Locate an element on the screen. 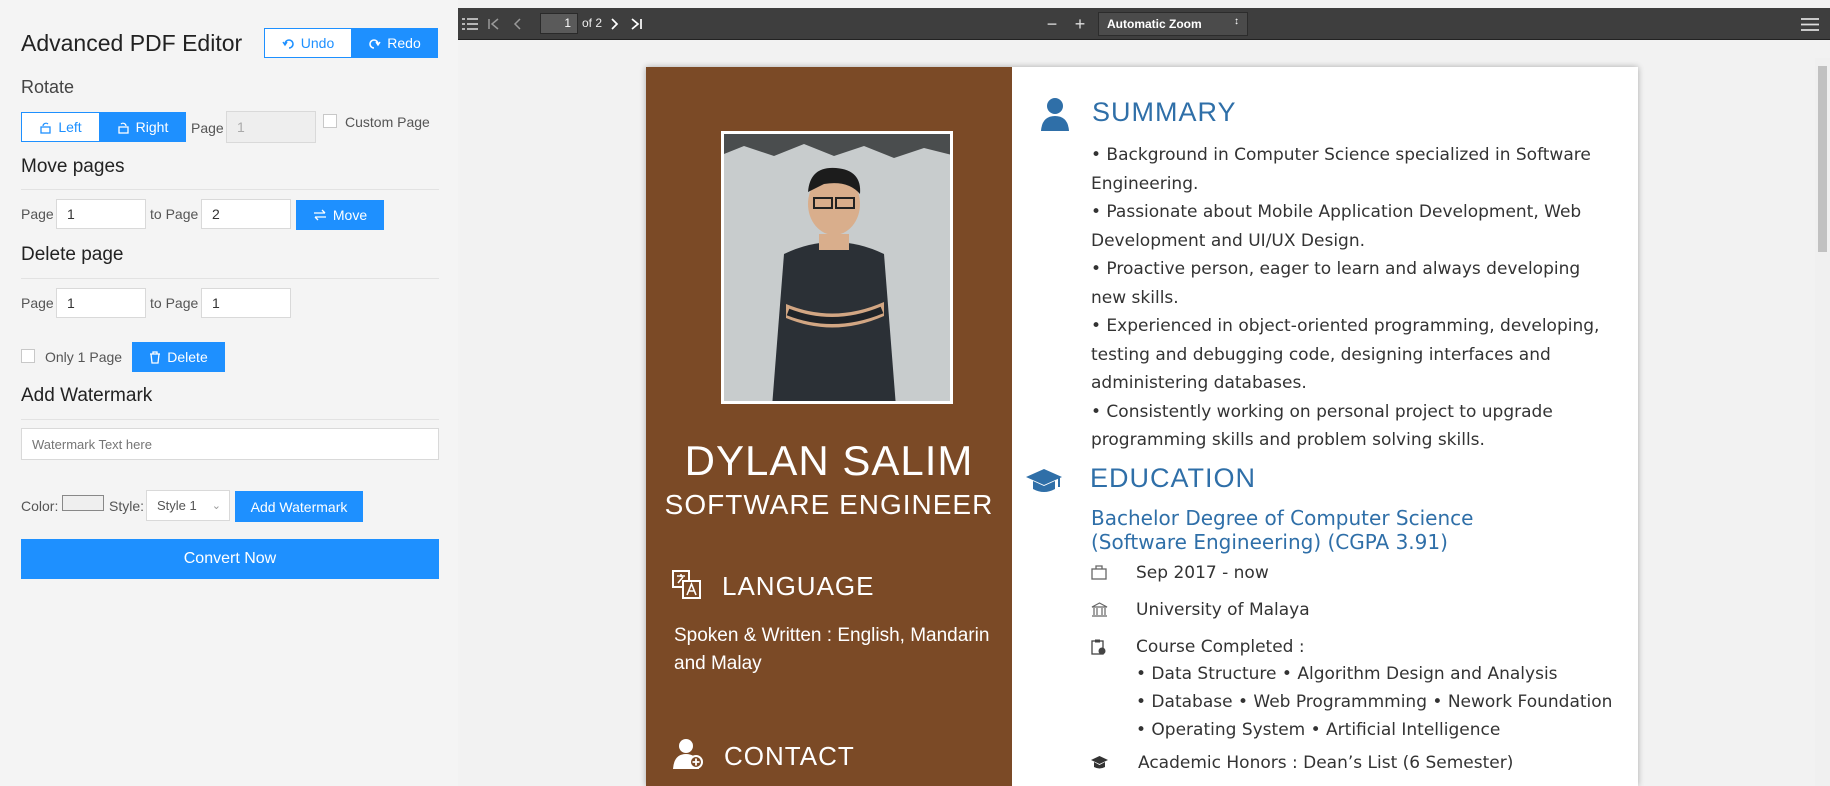 The image size is (1830, 786). scrollbar-thumb is located at coordinates (1822, 159).